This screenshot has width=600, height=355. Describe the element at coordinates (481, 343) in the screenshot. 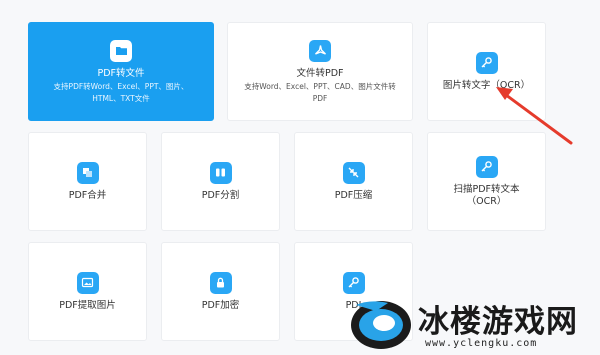

I see `watermark-url: www.yclengku.com` at that location.